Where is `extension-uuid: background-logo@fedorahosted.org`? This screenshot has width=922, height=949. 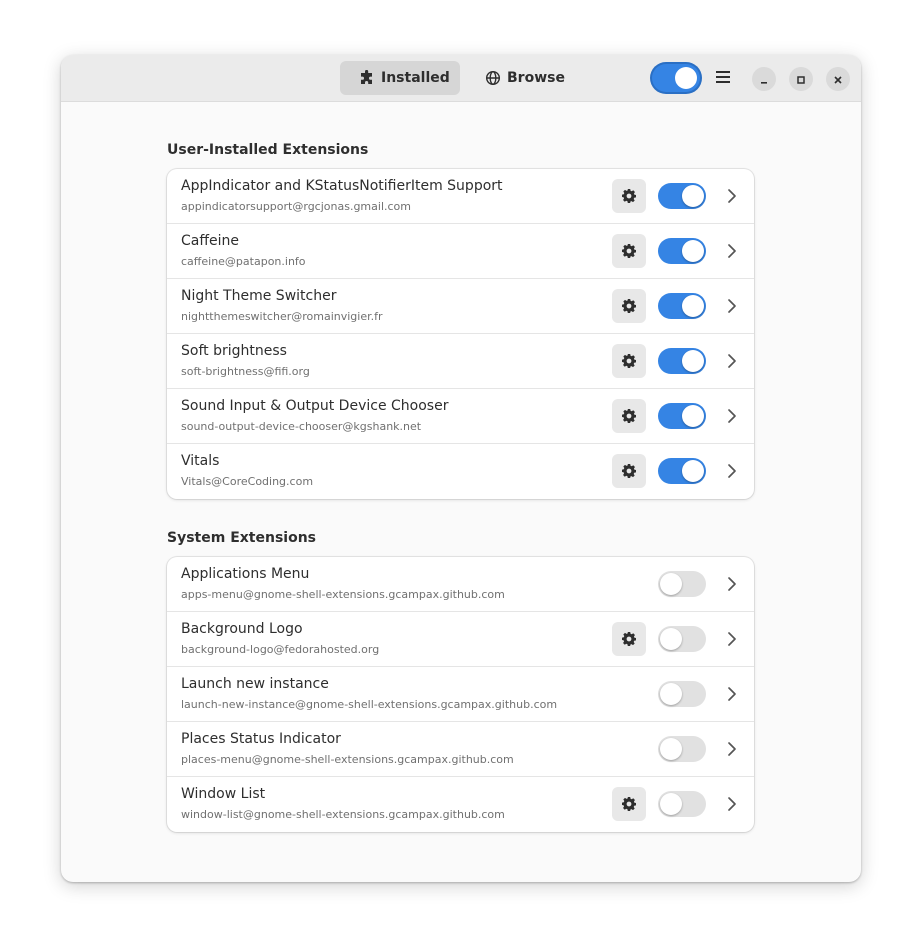
extension-uuid: background-logo@fedorahosted.org is located at coordinates (280, 649).